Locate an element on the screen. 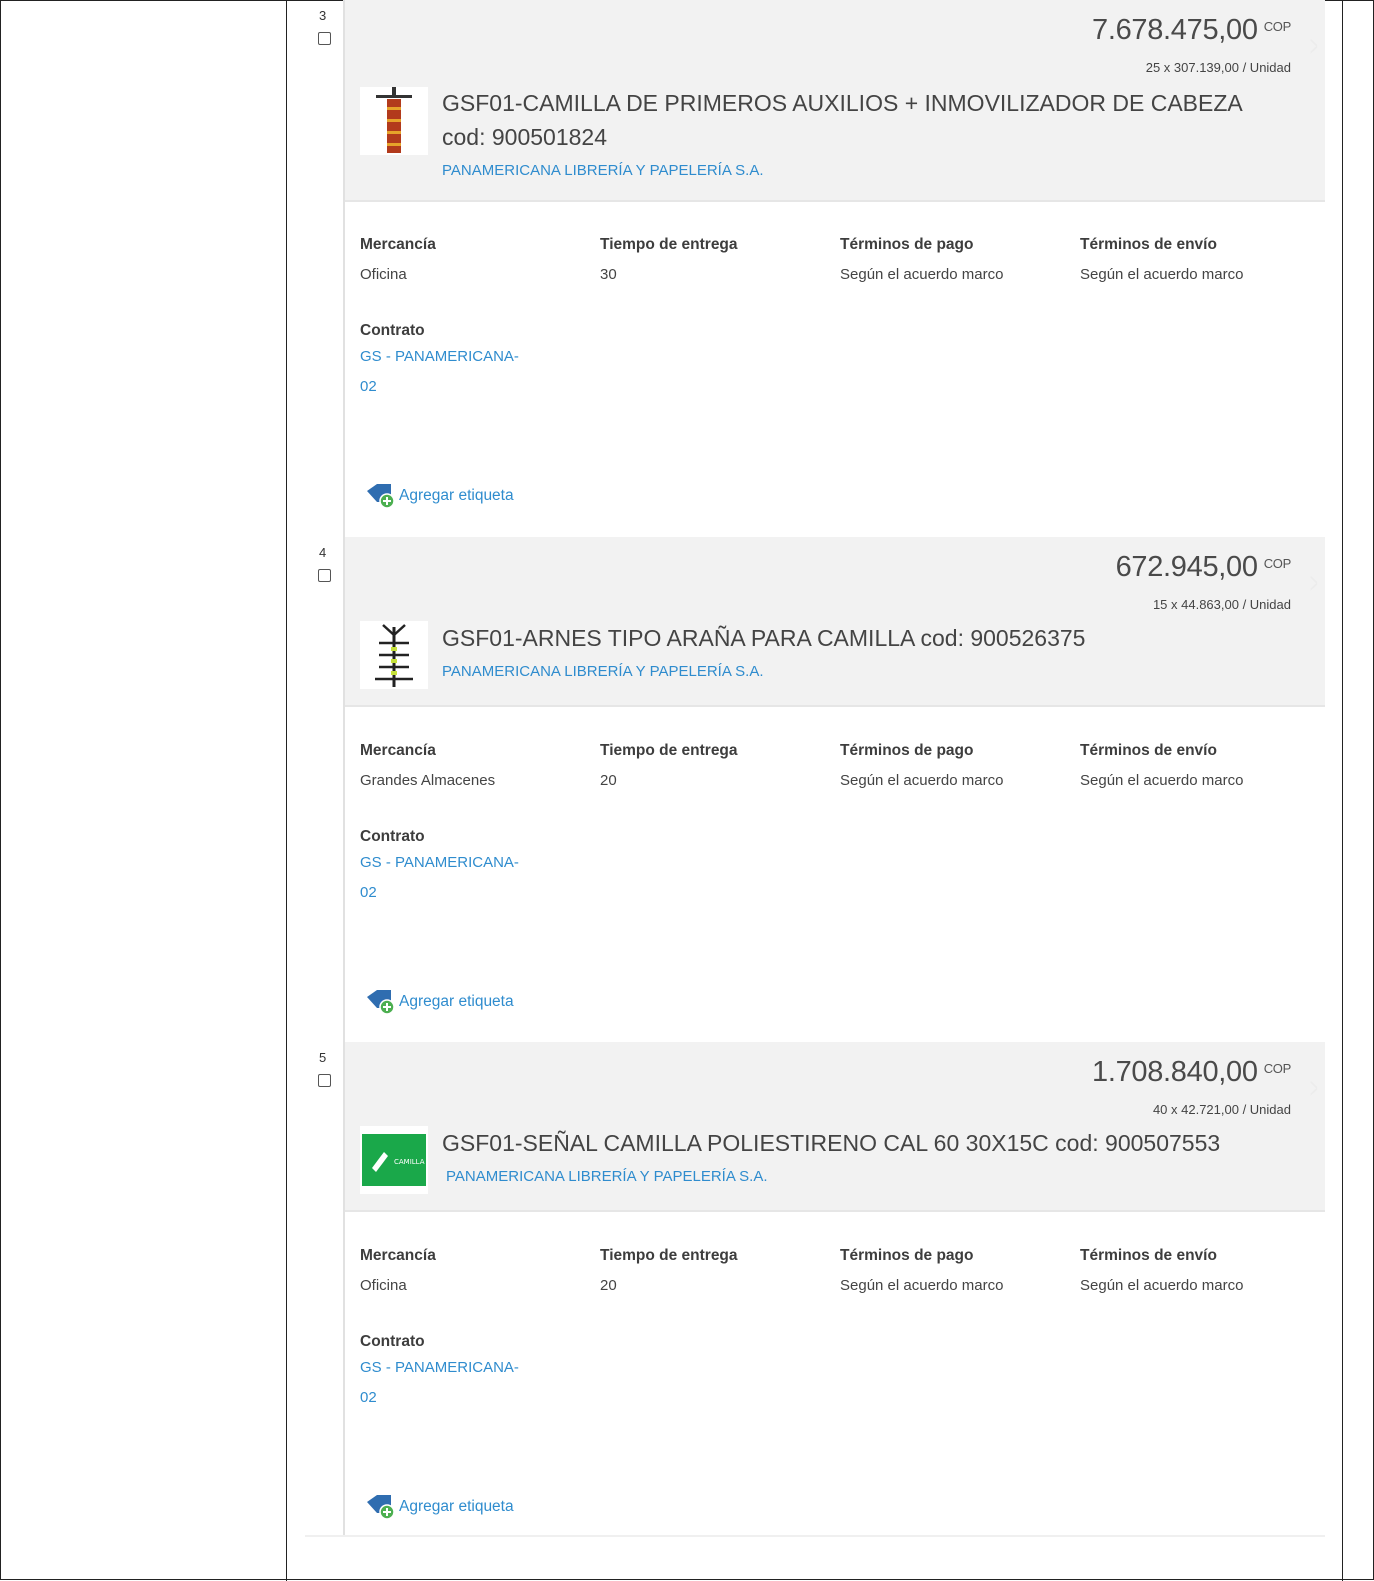 Image resolution: width=1374 pixels, height=1581 pixels. item-quantity-unit-price: 15 x 44.863,00 / Unidad is located at coordinates (1221, 604).